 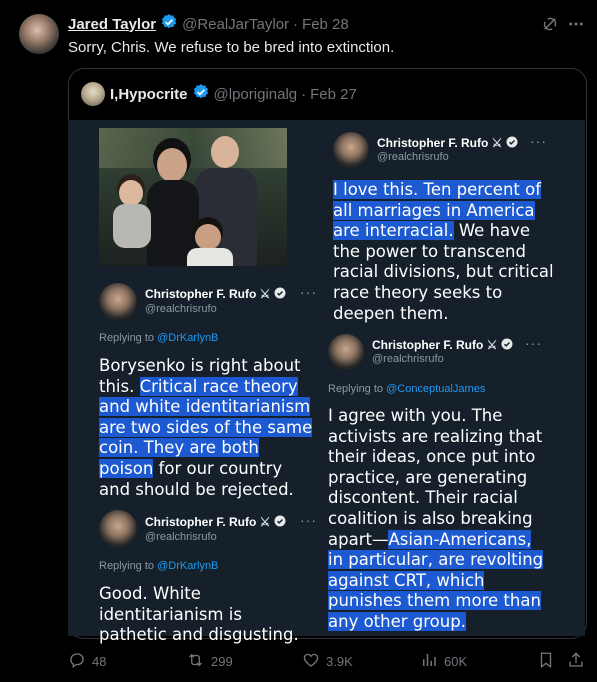 I want to click on like-button: 3.9K, so click(x=327, y=661).